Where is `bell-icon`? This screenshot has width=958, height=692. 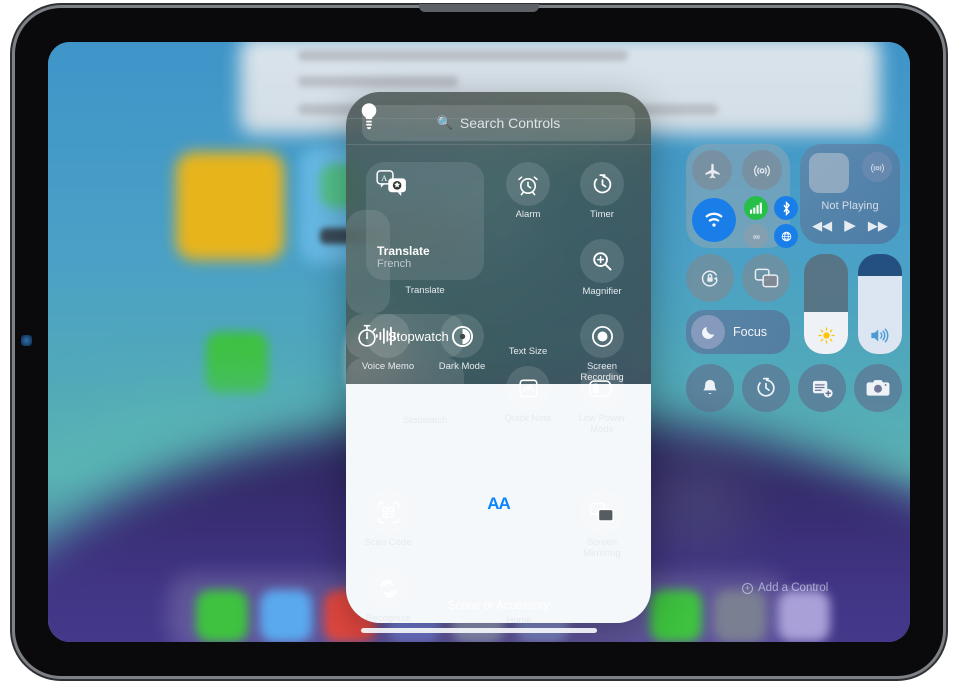
bell-icon is located at coordinates (710, 386).